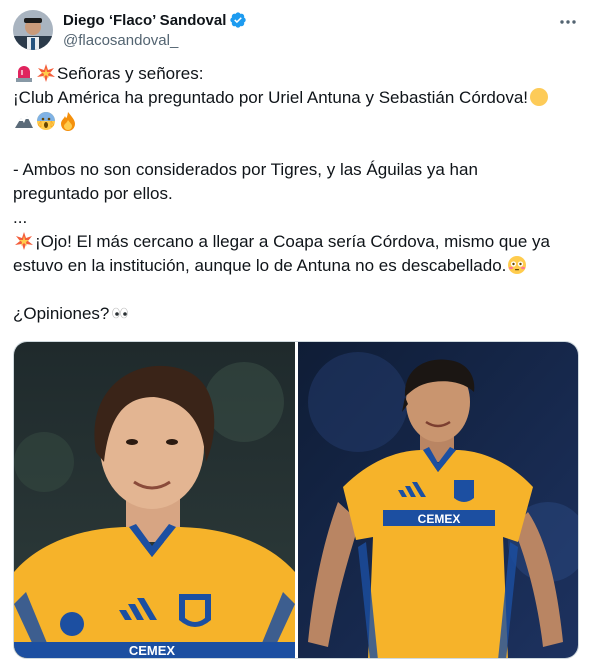  Describe the element at coordinates (120, 313) in the screenshot. I see `eyes-icon` at that location.